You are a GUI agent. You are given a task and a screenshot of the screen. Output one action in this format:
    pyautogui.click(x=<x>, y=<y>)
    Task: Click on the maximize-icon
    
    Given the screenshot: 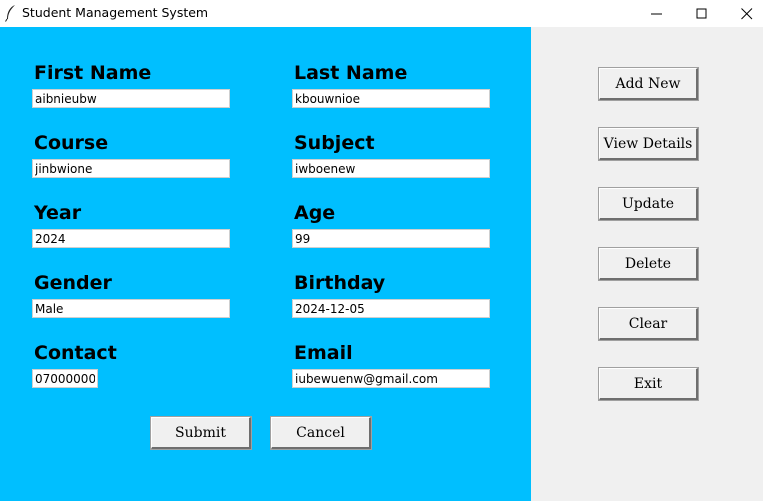 What is the action you would take?
    pyautogui.click(x=701, y=13)
    